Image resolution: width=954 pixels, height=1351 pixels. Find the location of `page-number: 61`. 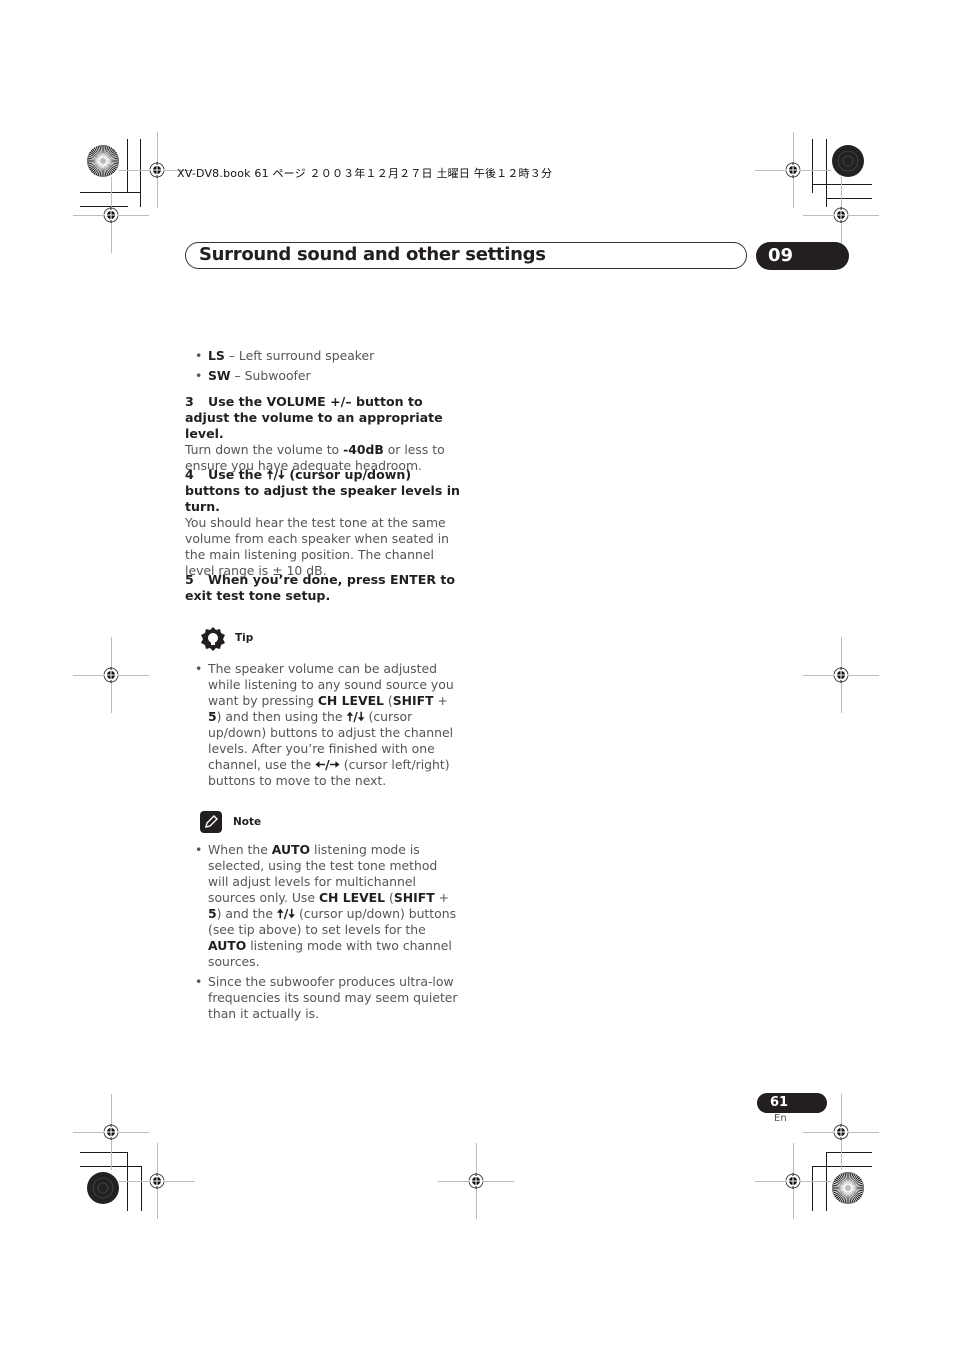

page-number: 61 is located at coordinates (779, 1102).